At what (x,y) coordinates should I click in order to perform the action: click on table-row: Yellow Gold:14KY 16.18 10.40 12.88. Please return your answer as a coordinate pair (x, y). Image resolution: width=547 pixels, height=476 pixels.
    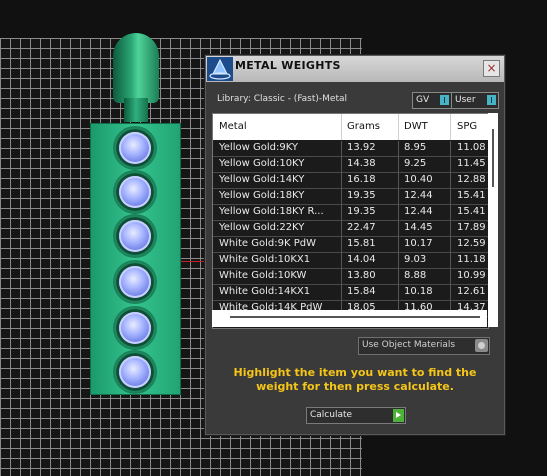
    Looking at the image, I should click on (350, 181).